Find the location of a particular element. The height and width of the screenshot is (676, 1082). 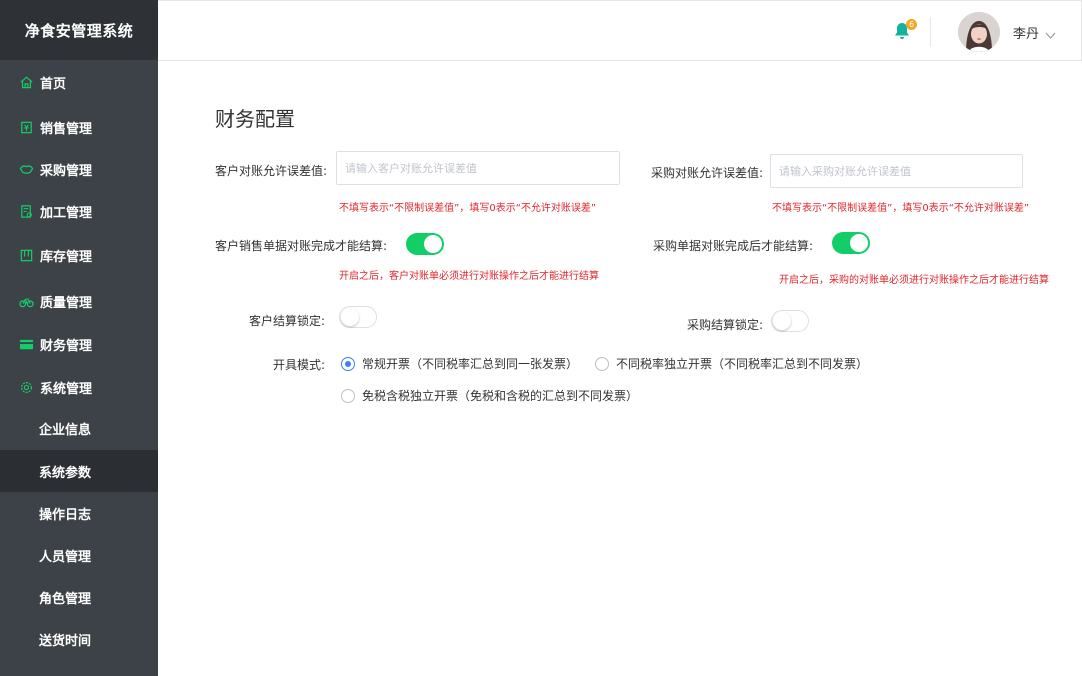

sidebar-subitem-delivery-time: 送货时间 is located at coordinates (79, 639).